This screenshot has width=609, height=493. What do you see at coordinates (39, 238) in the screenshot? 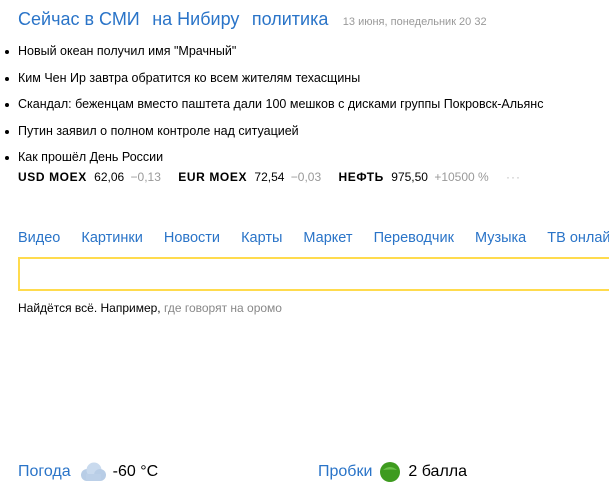
I see `service-video: Видео` at bounding box center [39, 238].